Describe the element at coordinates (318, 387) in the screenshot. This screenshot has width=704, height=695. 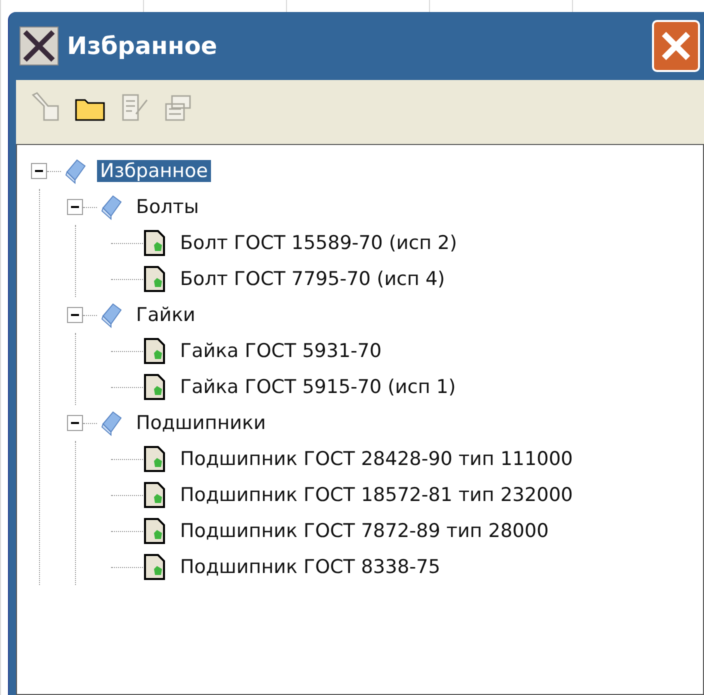
I see `tree-item: Гайка ГОСТ 5915-70 (исп 1)` at that location.